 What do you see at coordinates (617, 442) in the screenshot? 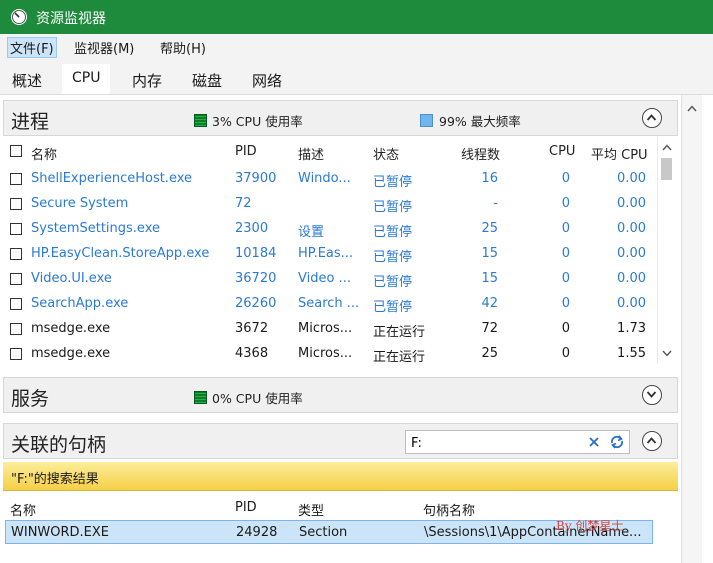
I see `refresh-search-icon` at bounding box center [617, 442].